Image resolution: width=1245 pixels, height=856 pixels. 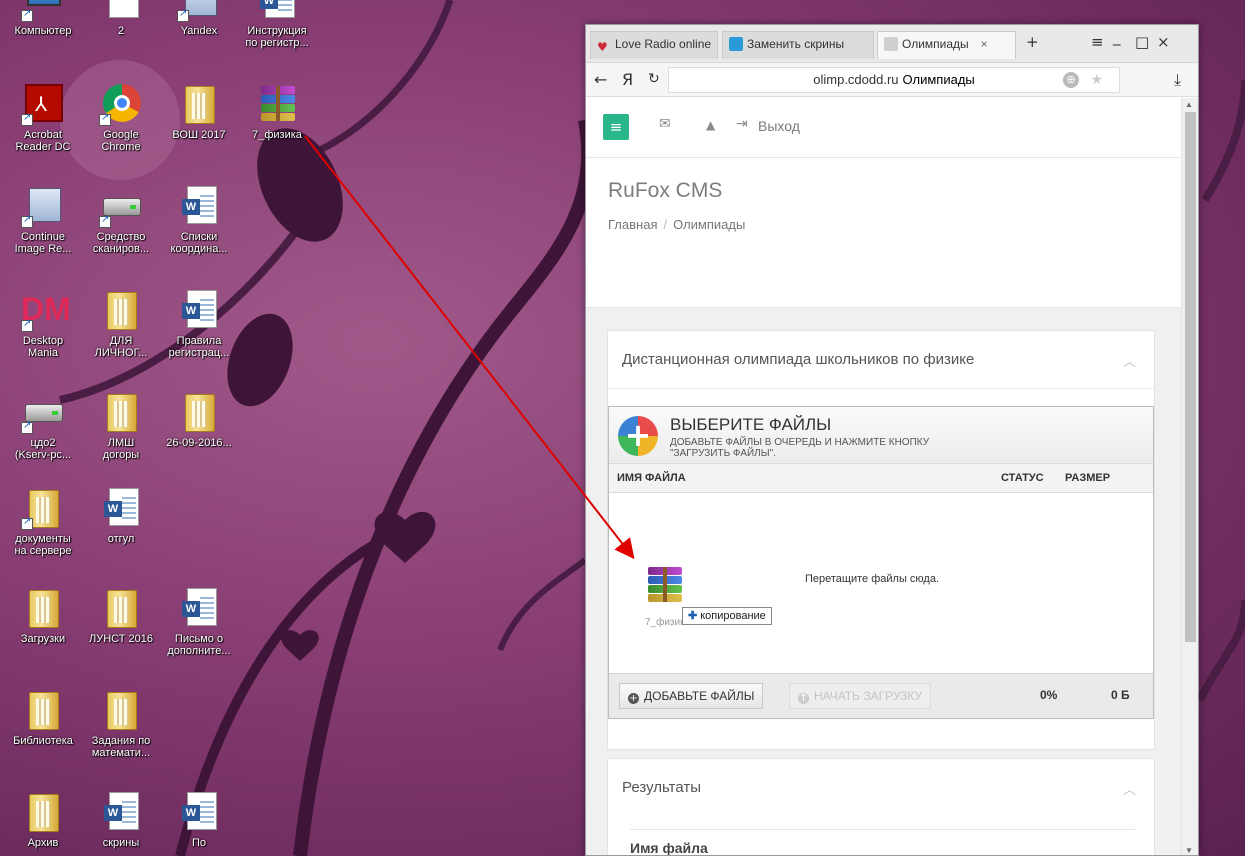 What do you see at coordinates (43, 717) in the screenshot?
I see `desktop-icon-folder: Библиотека` at bounding box center [43, 717].